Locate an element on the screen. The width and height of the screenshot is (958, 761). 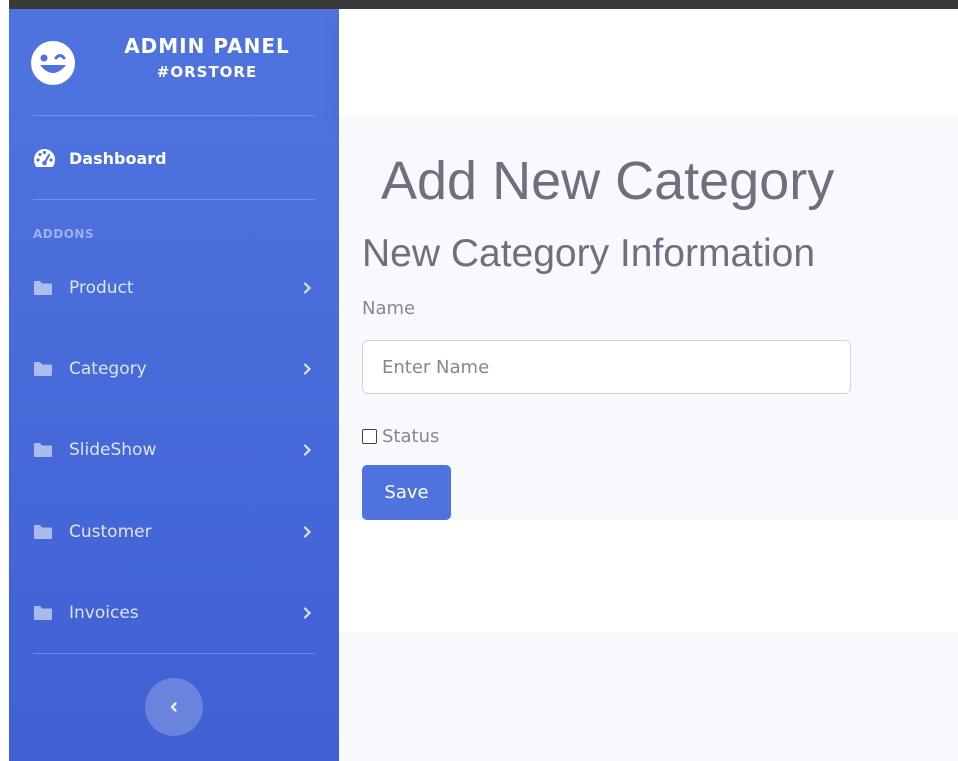
brand-subtitle: #ORSTORE is located at coordinates (207, 72).